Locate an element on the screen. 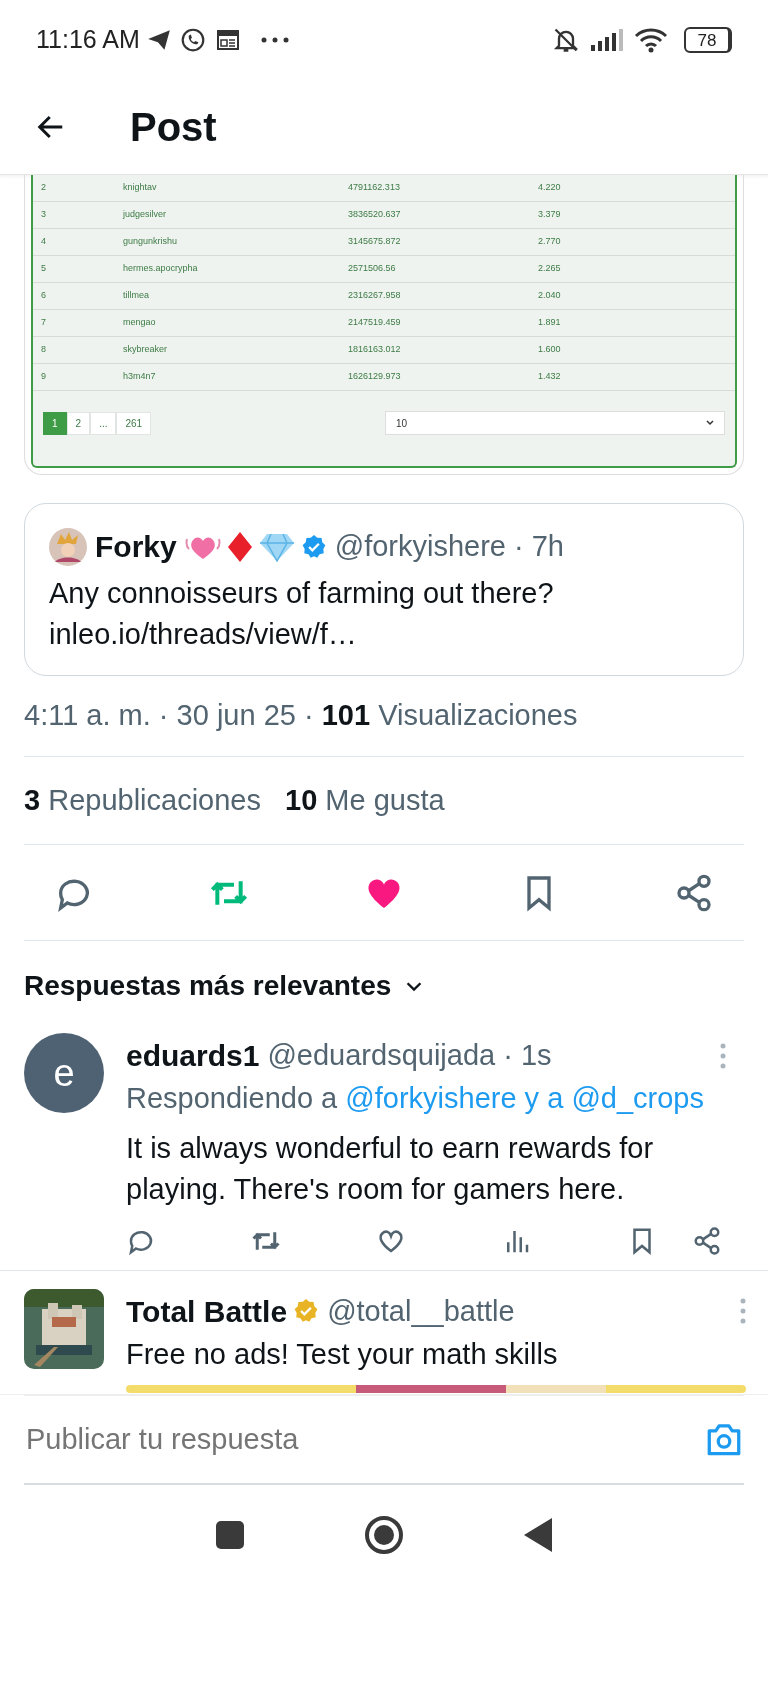 This screenshot has height=1707, width=768. table-cell-text: 1.891 is located at coordinates (550, 323).